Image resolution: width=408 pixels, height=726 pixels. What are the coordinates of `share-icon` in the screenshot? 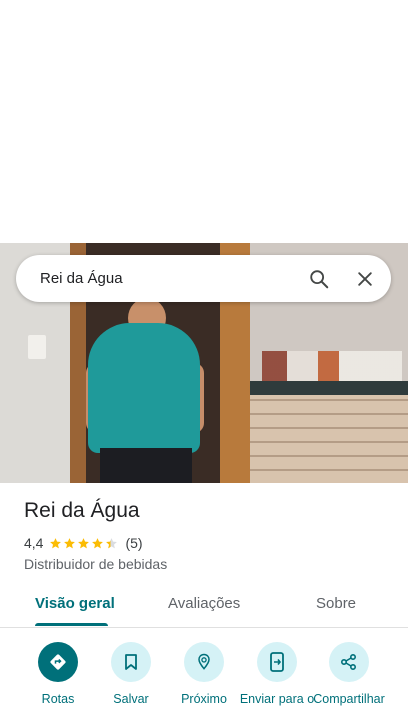 It's located at (349, 662).